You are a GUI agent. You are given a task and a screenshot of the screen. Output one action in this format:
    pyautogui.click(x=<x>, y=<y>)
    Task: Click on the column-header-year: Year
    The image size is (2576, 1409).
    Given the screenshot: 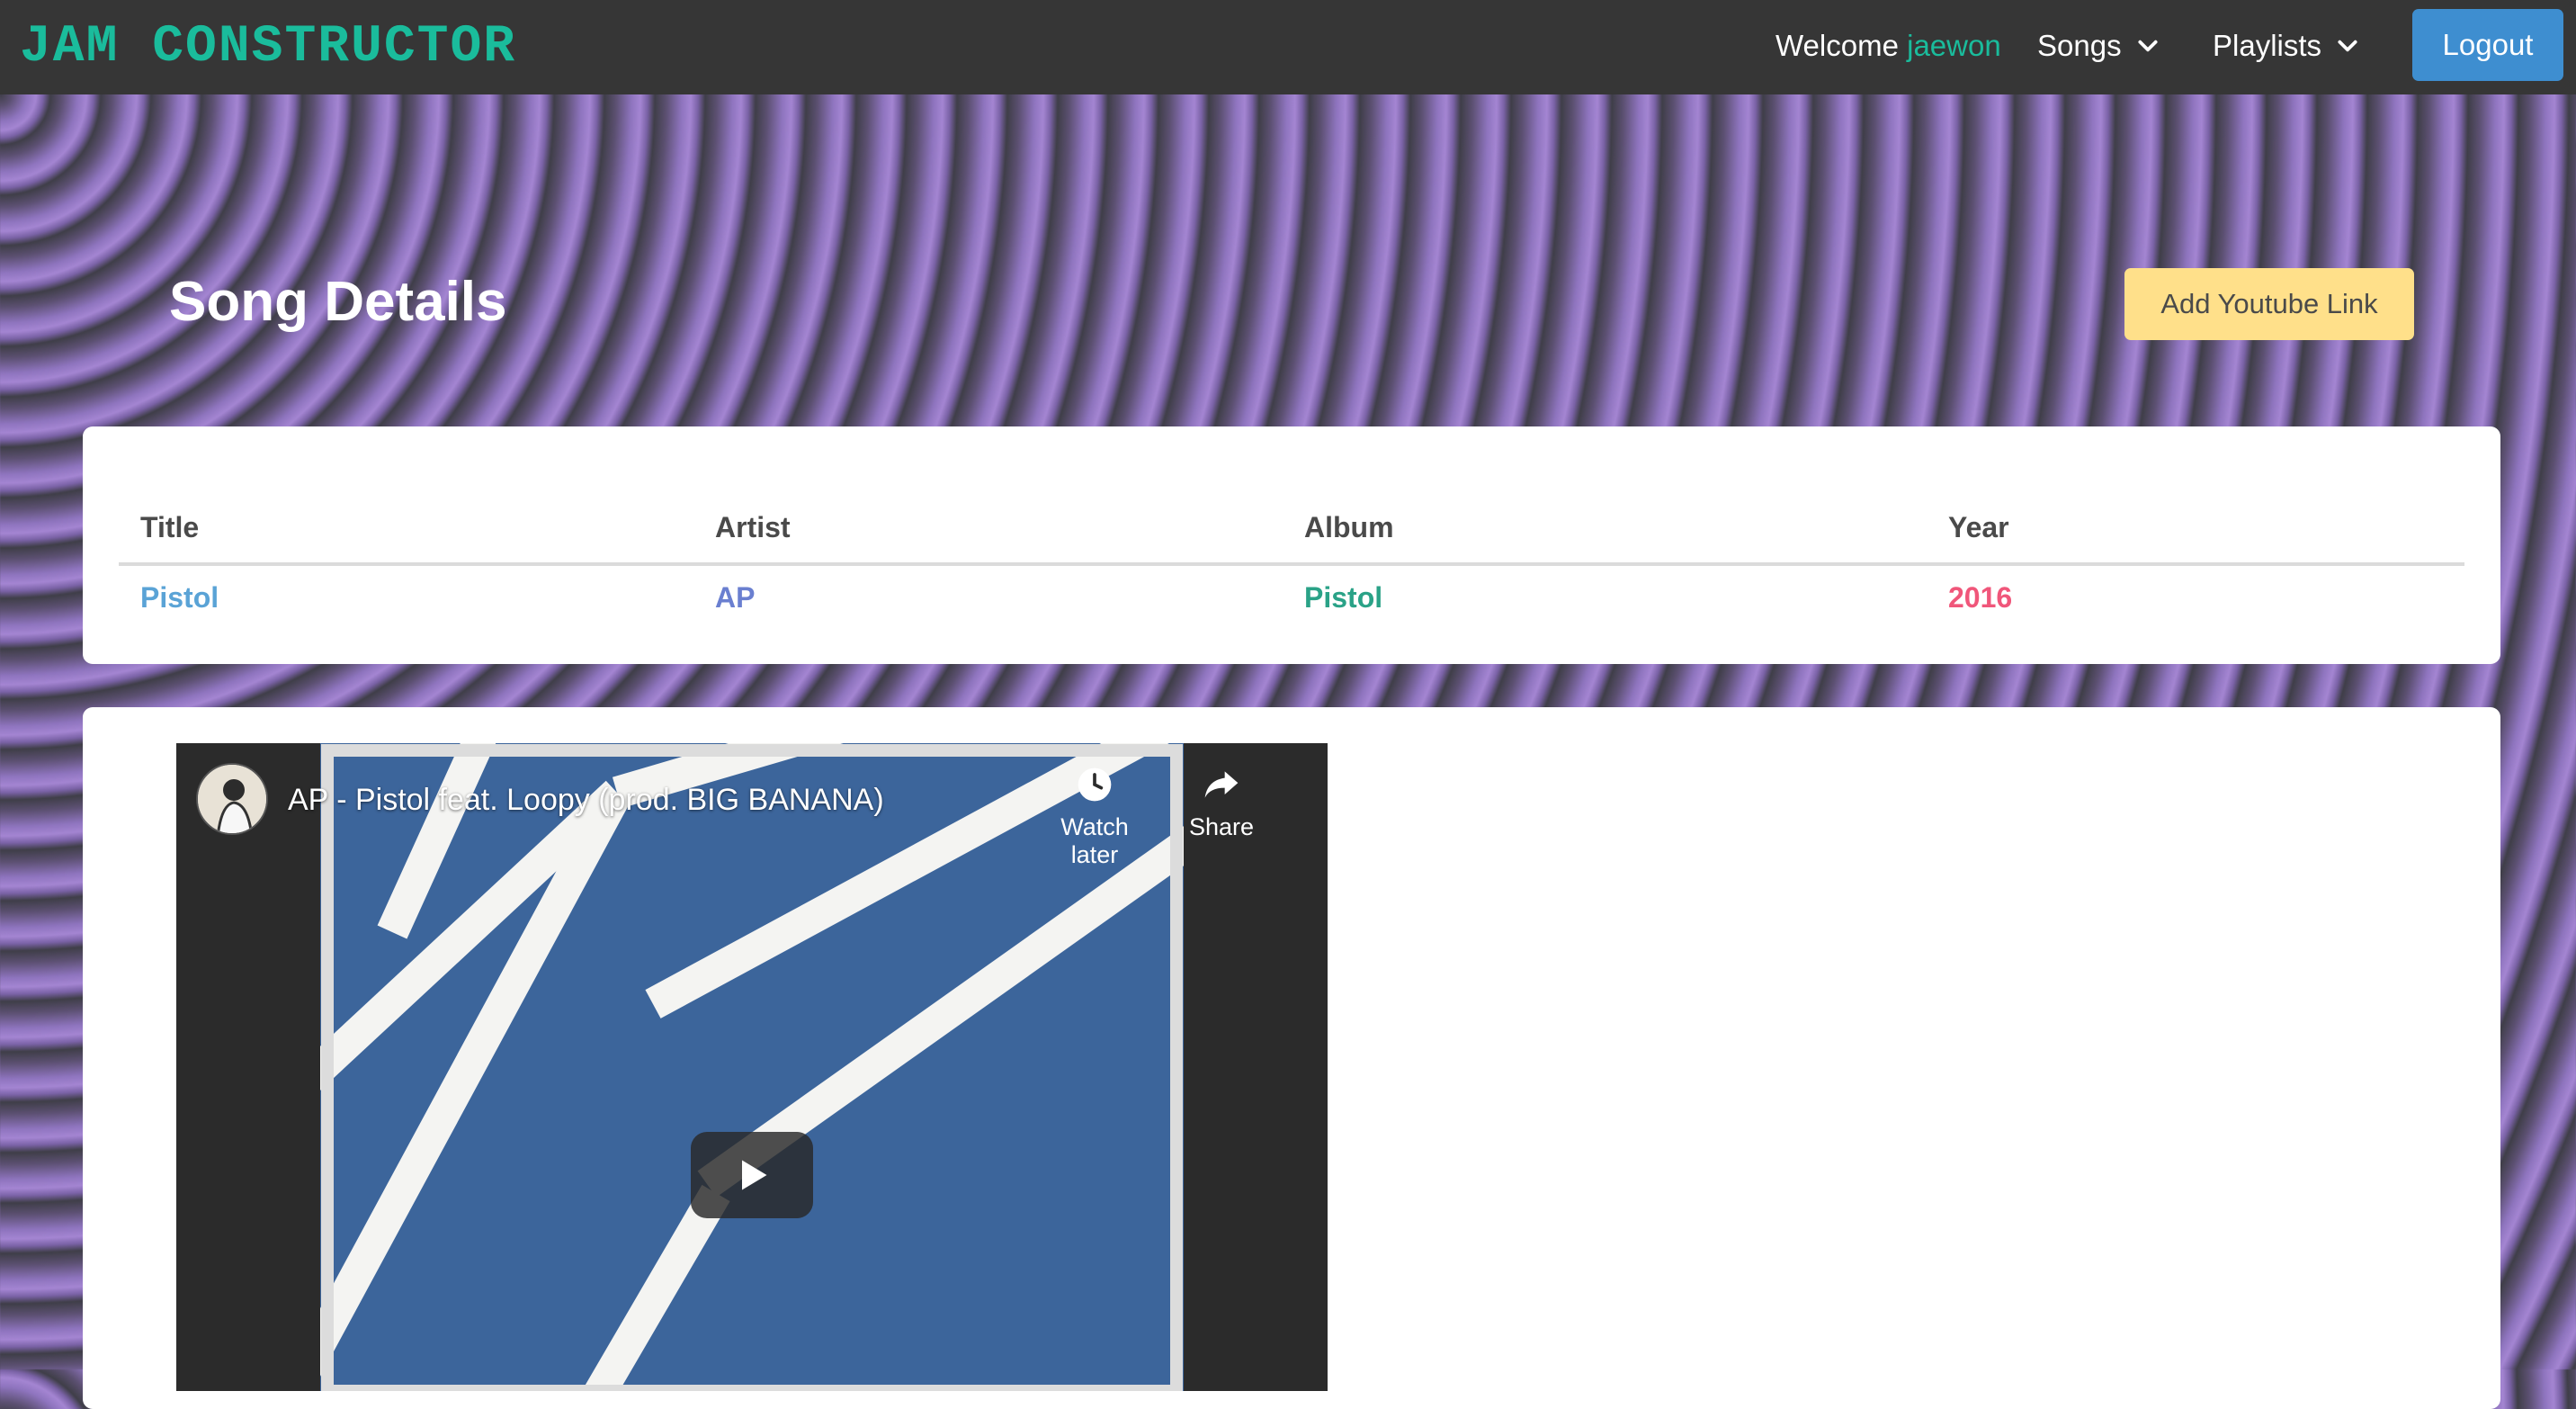 What is the action you would take?
    pyautogui.click(x=1978, y=527)
    